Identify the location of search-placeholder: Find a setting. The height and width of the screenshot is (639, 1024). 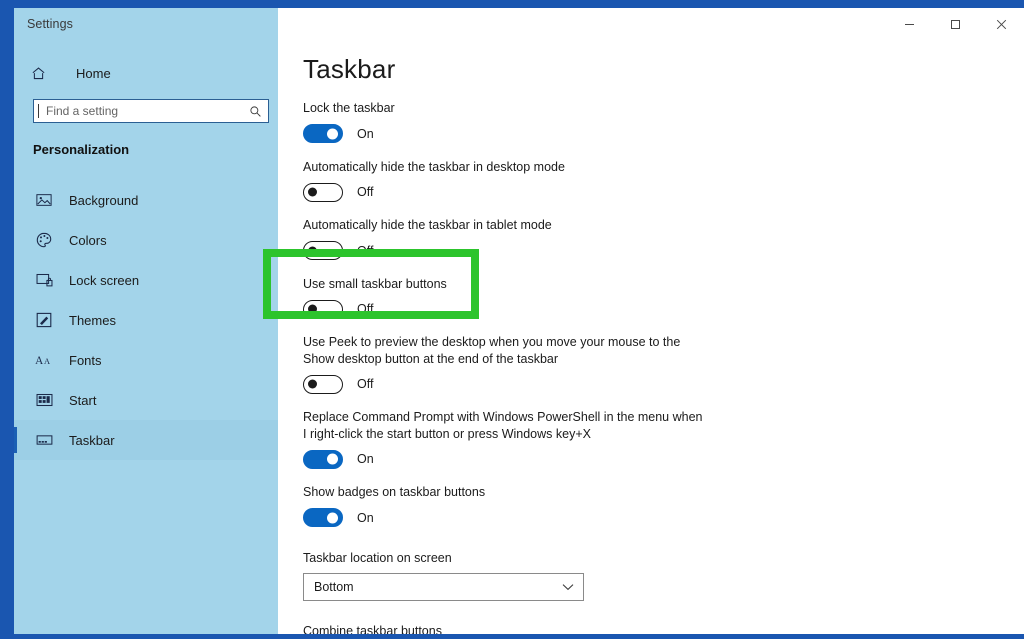
(140, 111).